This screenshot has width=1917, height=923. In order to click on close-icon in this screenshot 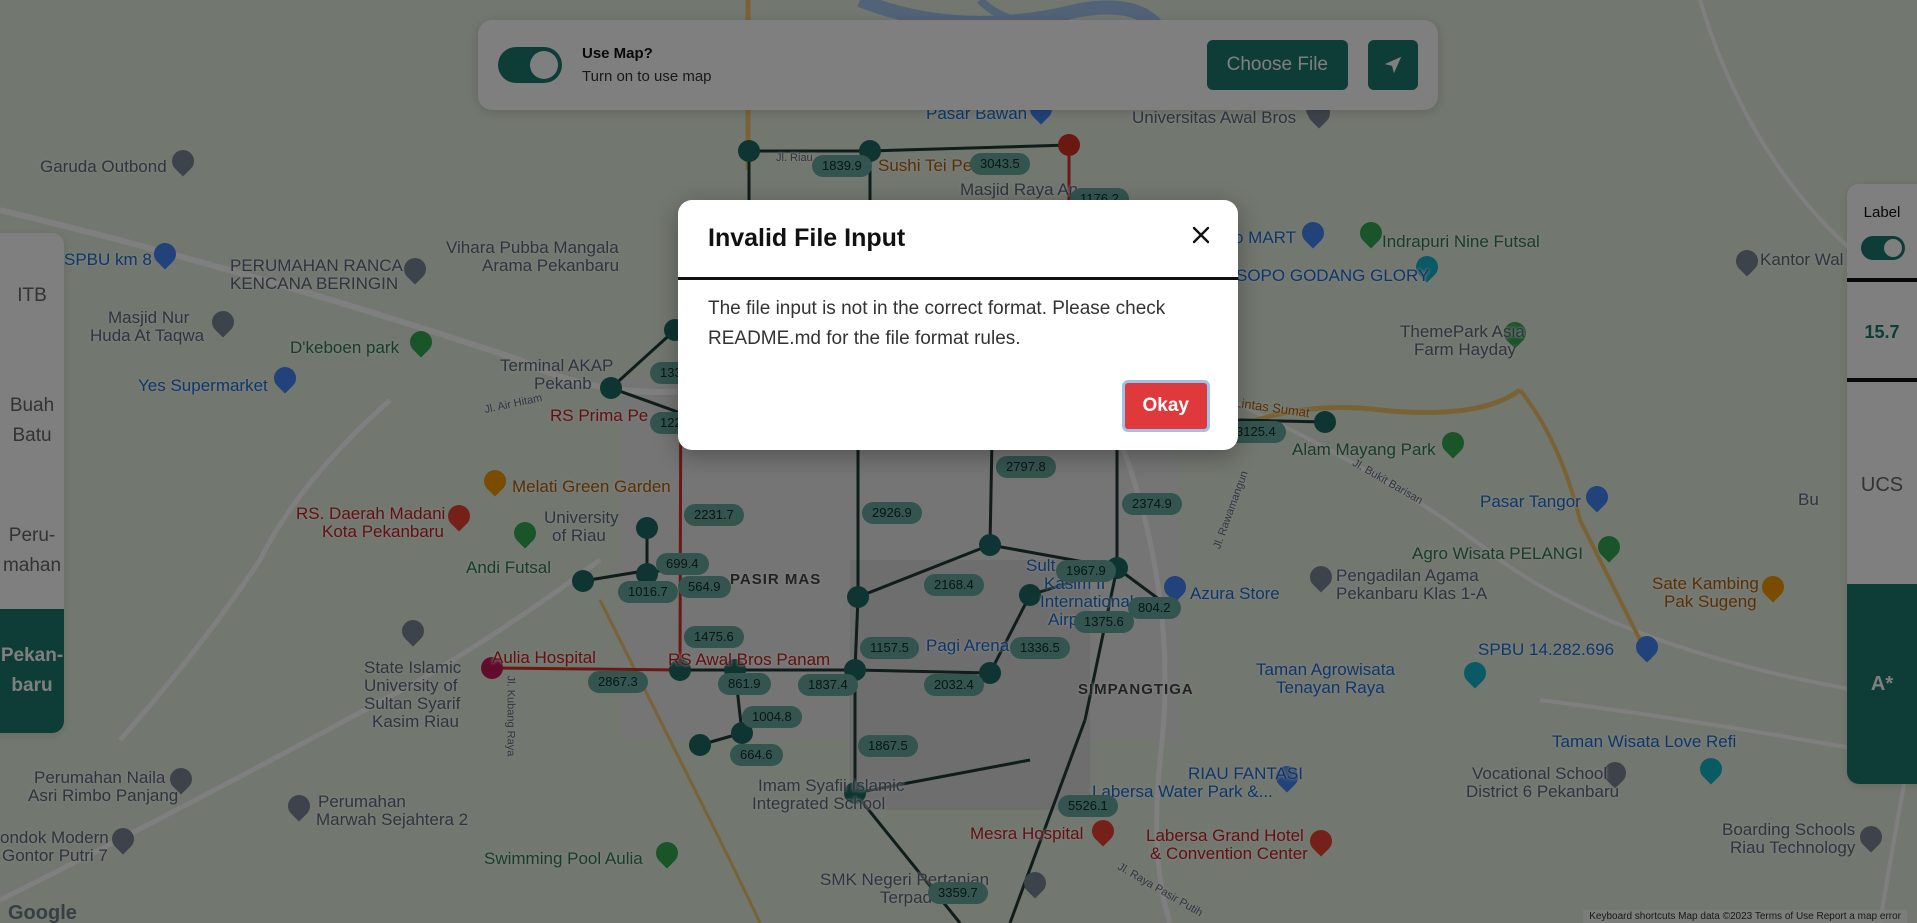, I will do `click(1201, 235)`.